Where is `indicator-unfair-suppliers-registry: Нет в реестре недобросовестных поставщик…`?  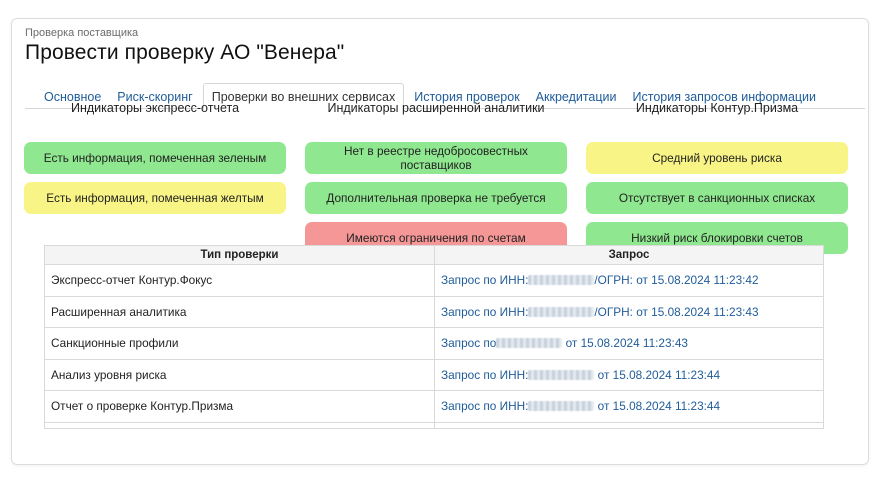 indicator-unfair-suppliers-registry: Нет в реестре недобросовестных поставщик… is located at coordinates (436, 158).